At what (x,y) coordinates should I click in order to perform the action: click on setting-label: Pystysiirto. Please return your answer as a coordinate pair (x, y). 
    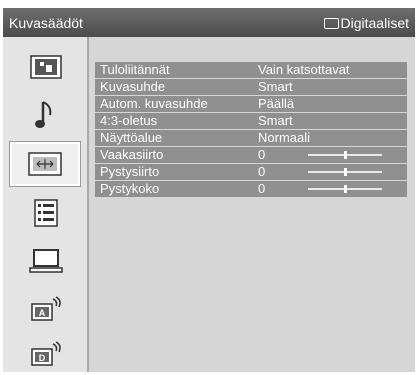
    Looking at the image, I should click on (130, 171).